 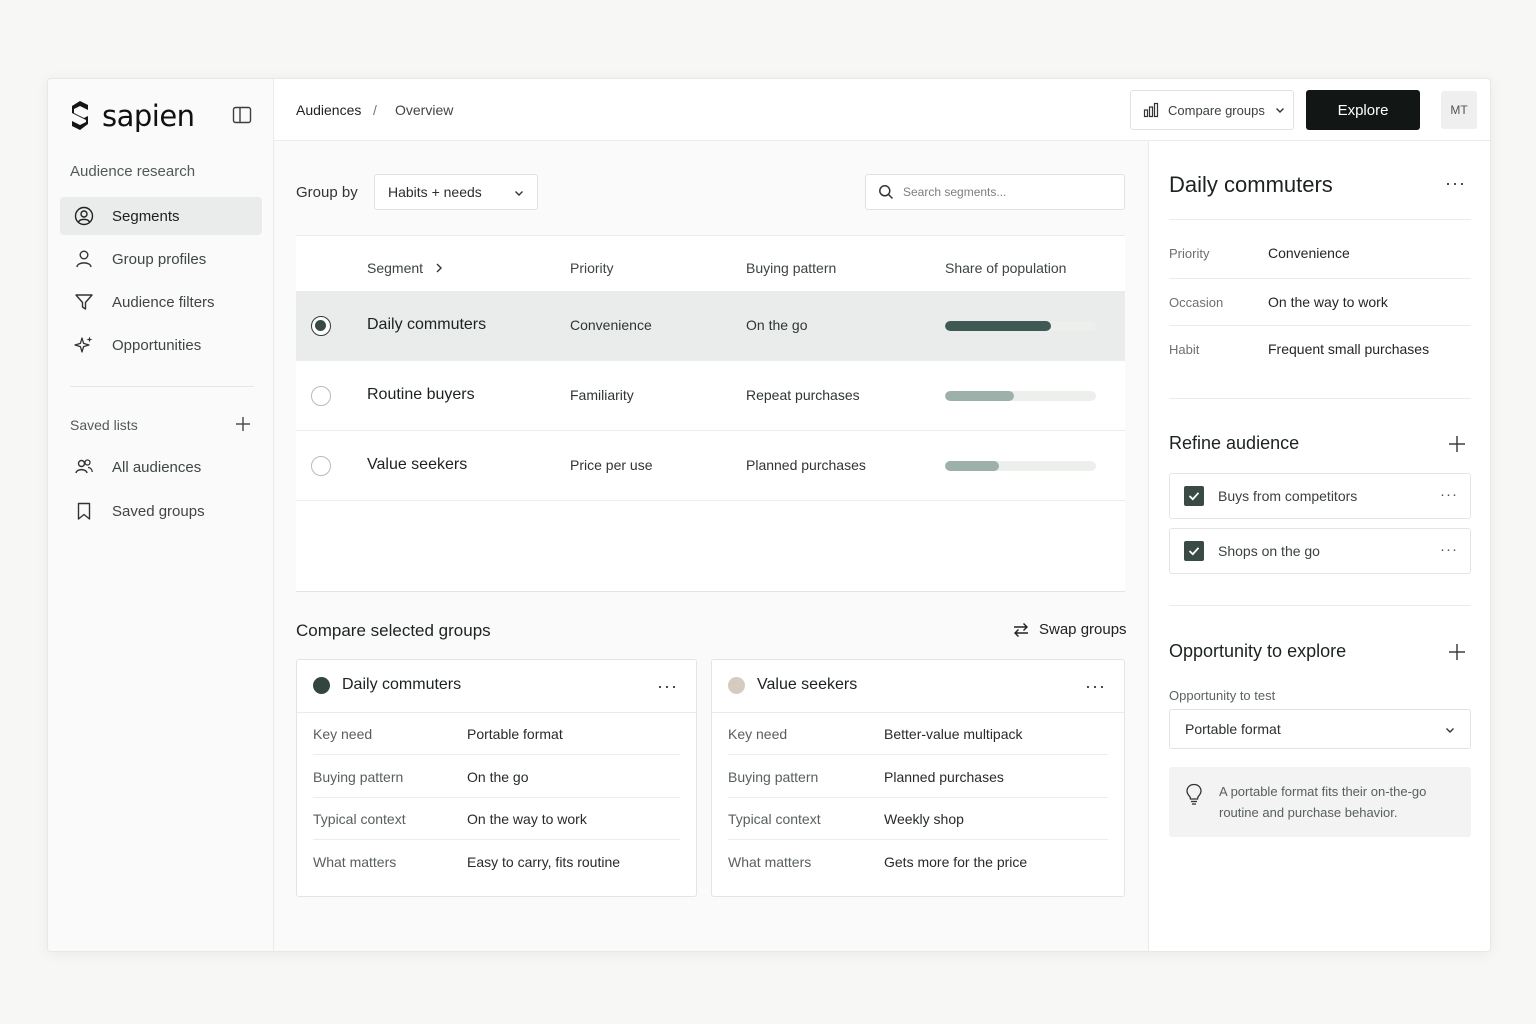 I want to click on sidebar-item-label: Saved groups, so click(x=158, y=511).